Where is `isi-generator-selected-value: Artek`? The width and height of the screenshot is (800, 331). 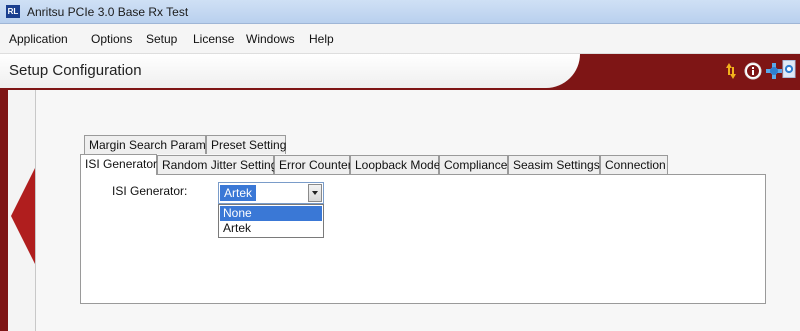 isi-generator-selected-value: Artek is located at coordinates (238, 193).